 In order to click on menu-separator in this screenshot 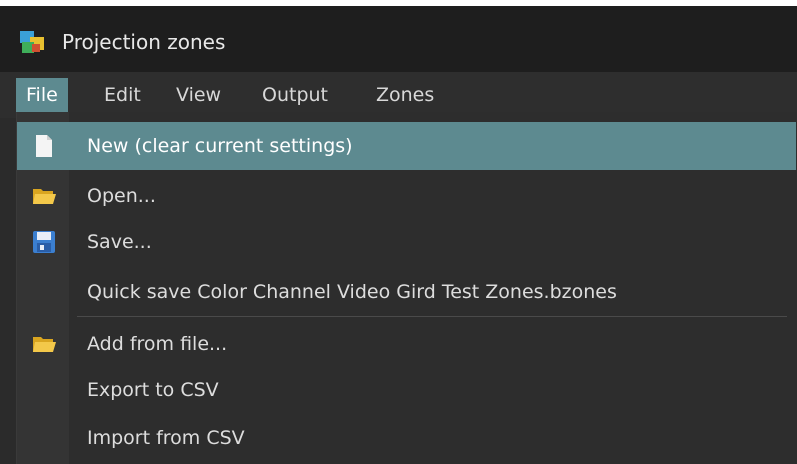, I will do `click(432, 316)`.